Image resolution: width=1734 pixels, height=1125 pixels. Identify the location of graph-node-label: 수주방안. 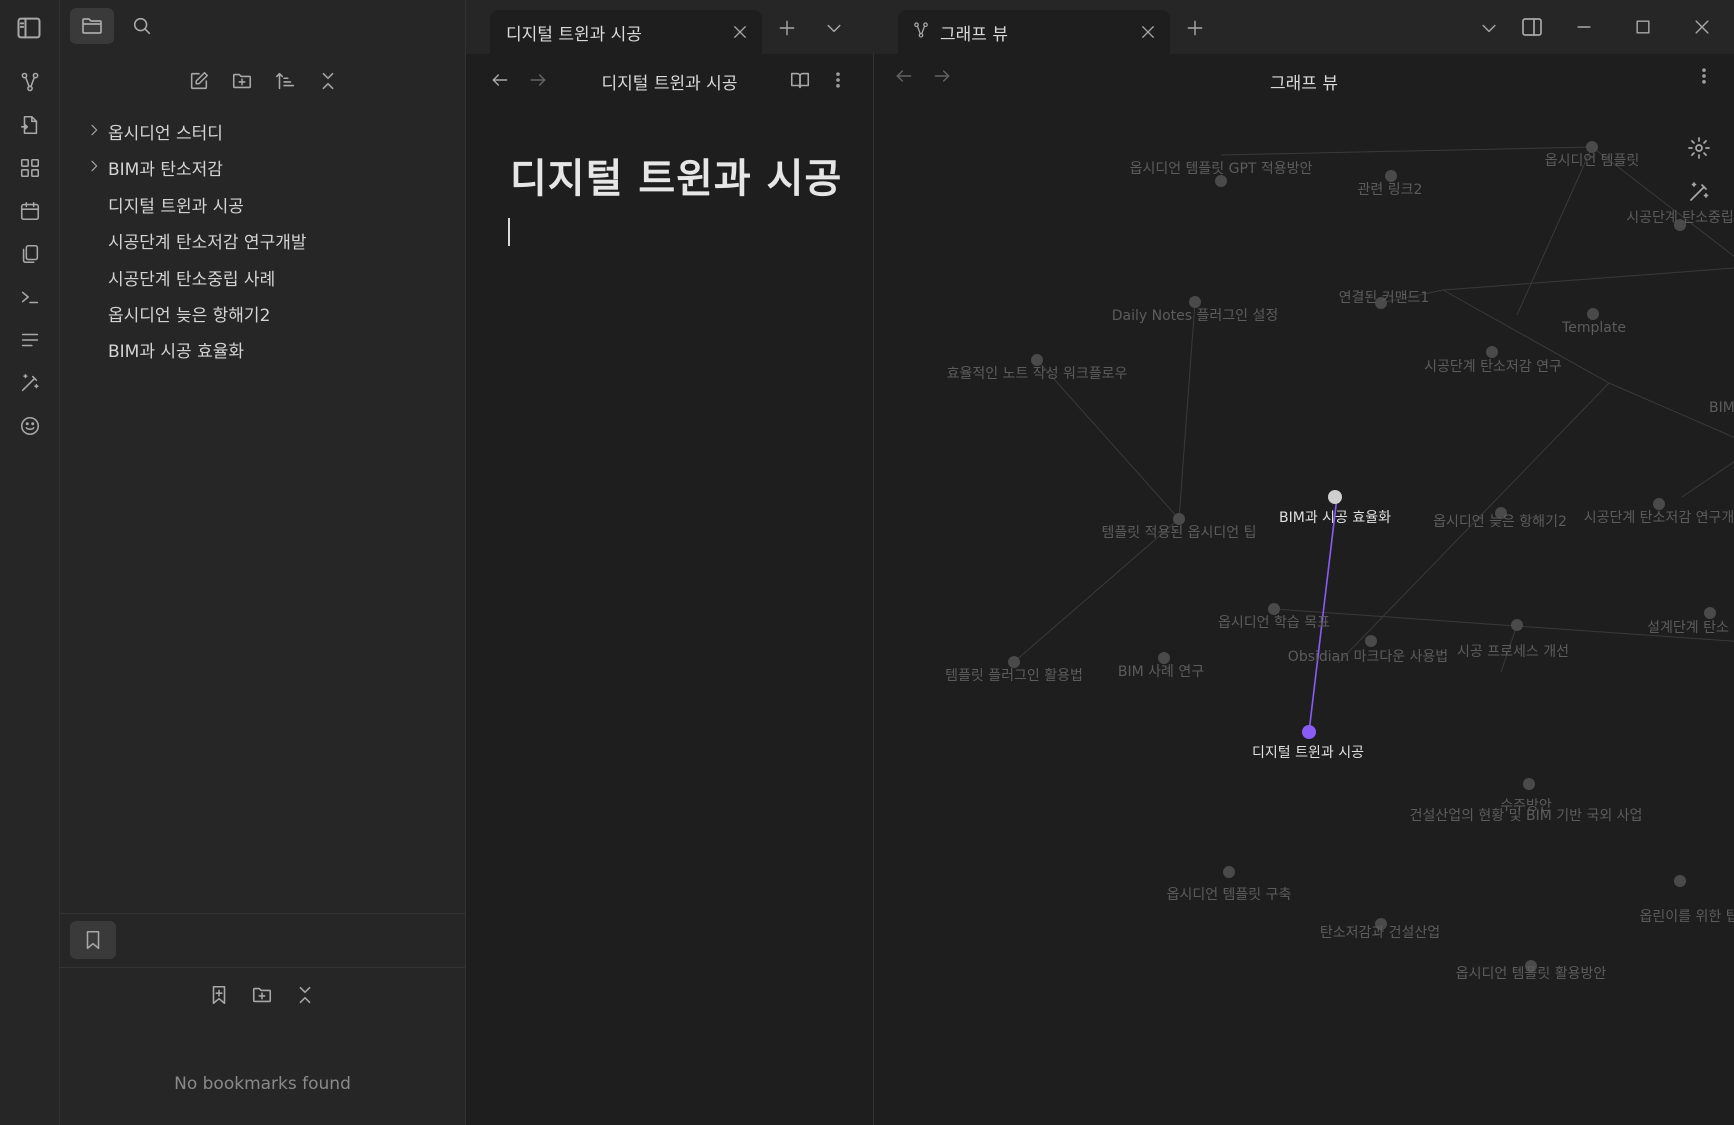
(1526, 806).